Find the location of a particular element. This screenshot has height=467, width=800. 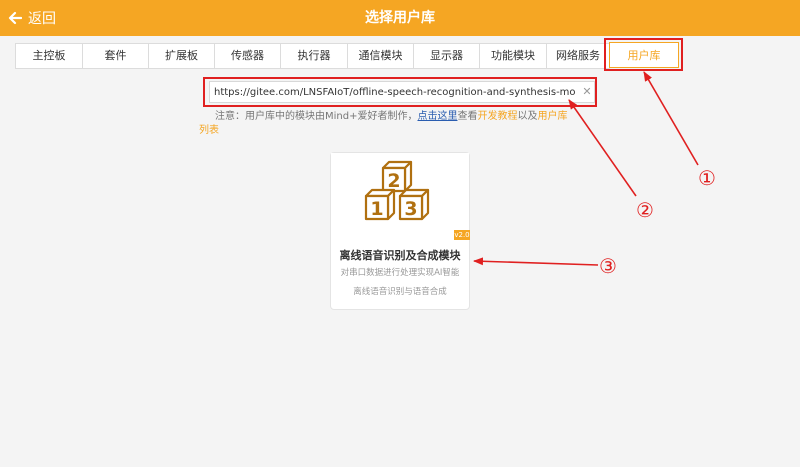

arrow-left-icon is located at coordinates (15, 18).